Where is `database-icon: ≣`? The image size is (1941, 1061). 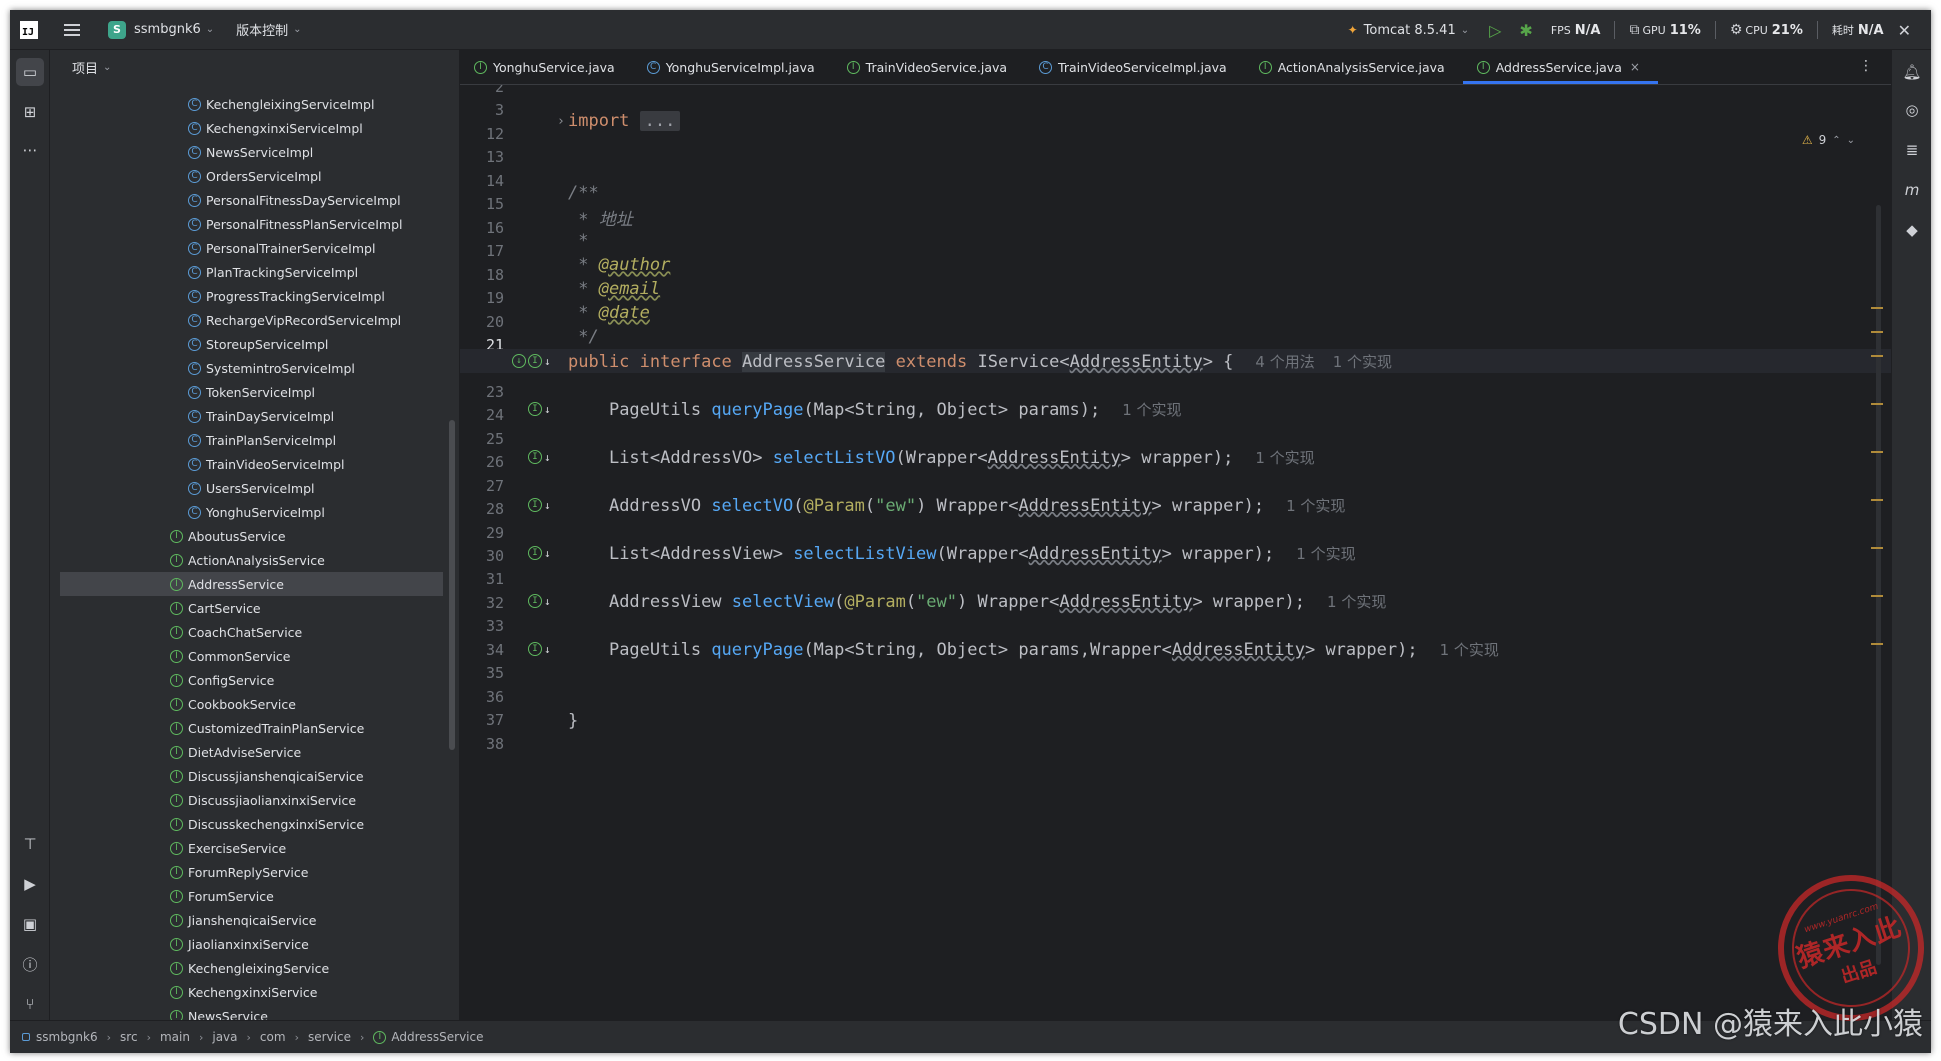
database-icon: ≣ is located at coordinates (1912, 150).